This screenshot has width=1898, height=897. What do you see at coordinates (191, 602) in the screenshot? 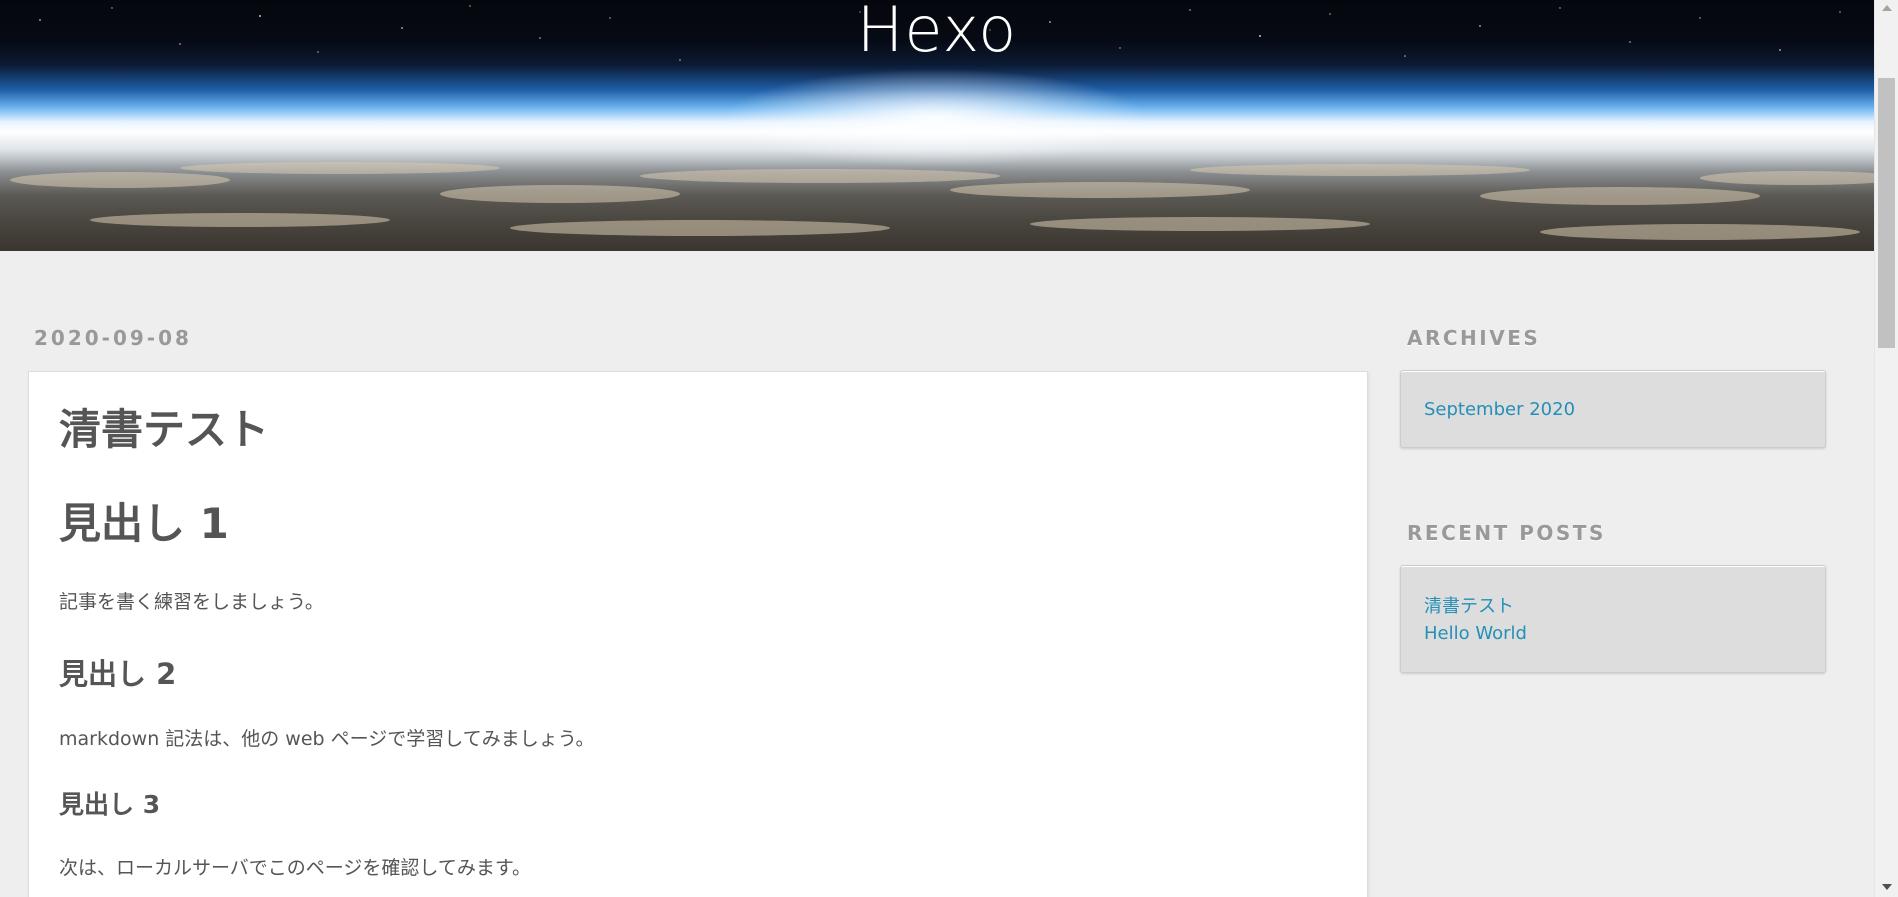
I see `content-paragraph-1: 記事を書く練習をしましょう。` at bounding box center [191, 602].